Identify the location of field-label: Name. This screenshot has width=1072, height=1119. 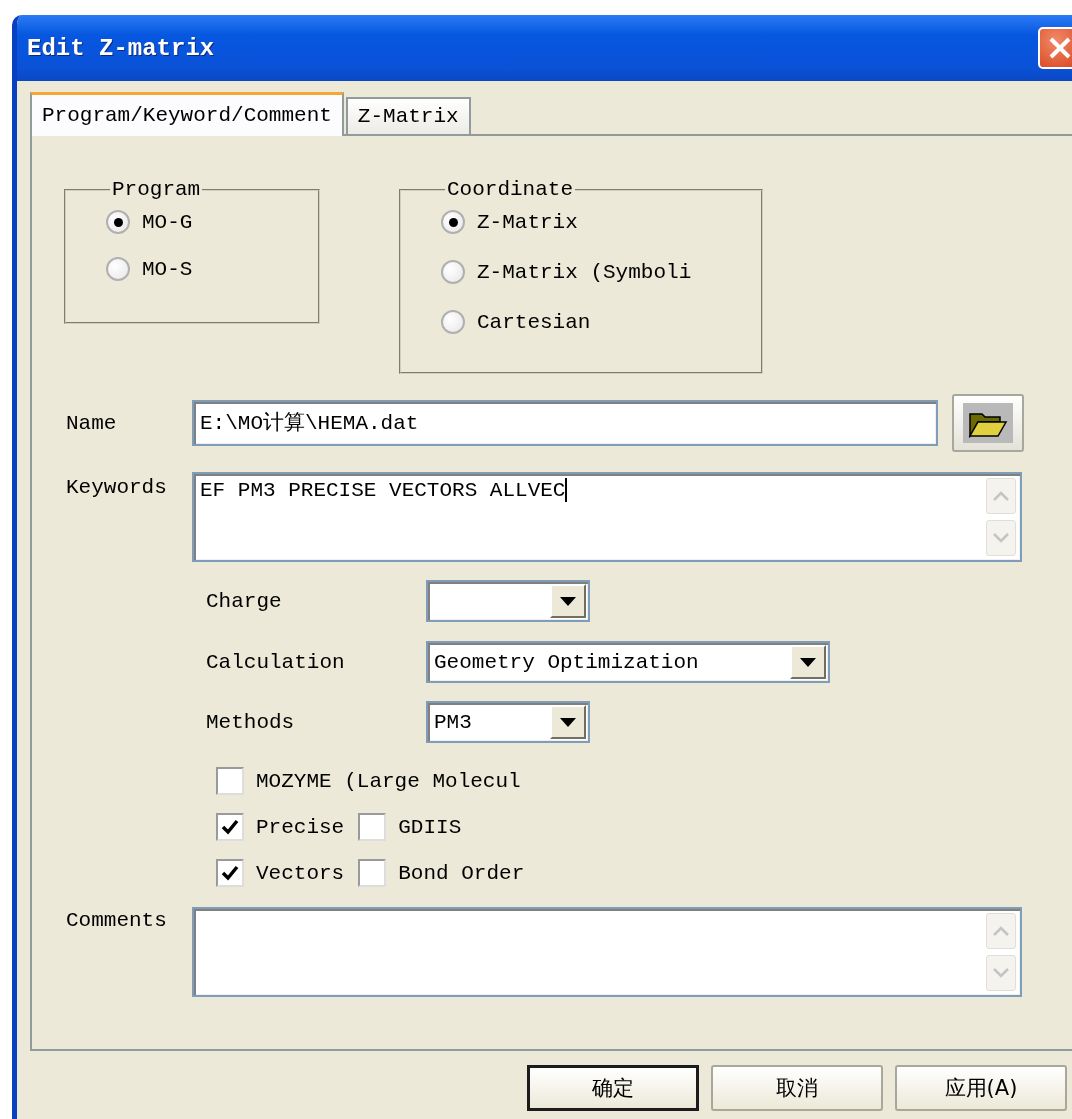
(91, 423).